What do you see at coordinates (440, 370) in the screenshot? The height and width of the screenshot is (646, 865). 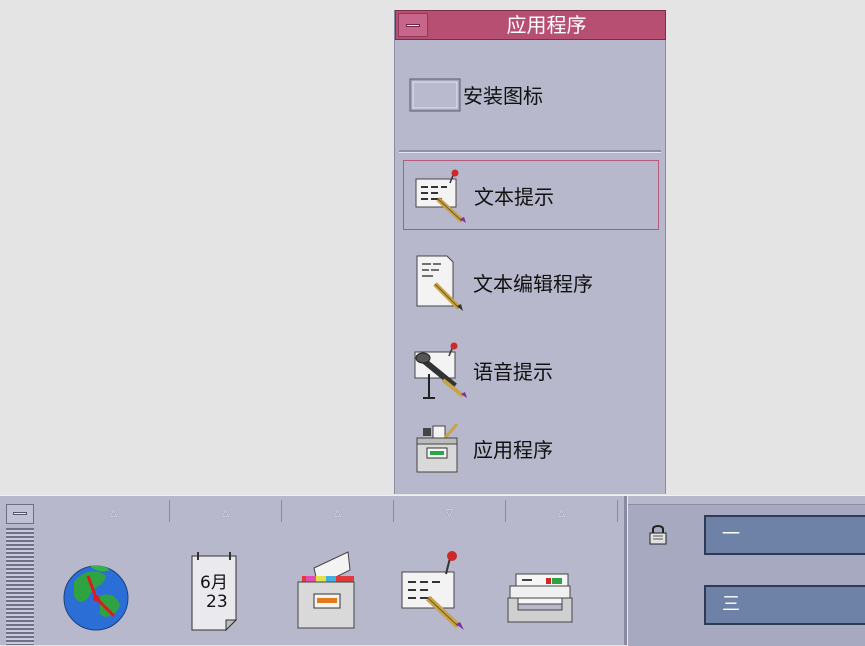 I see `voice-note-icon` at bounding box center [440, 370].